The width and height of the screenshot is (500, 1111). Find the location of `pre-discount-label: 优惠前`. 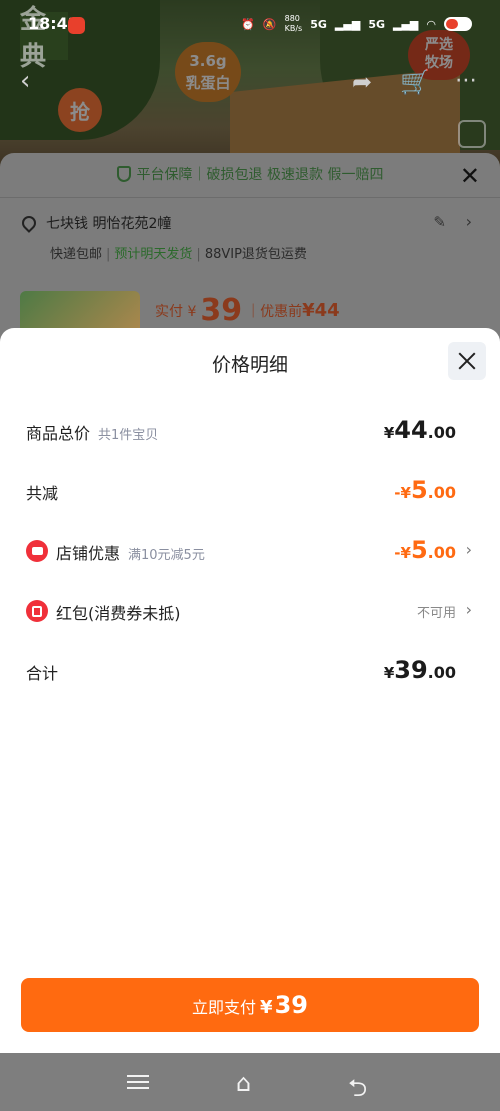

pre-discount-label: 优惠前 is located at coordinates (281, 312).